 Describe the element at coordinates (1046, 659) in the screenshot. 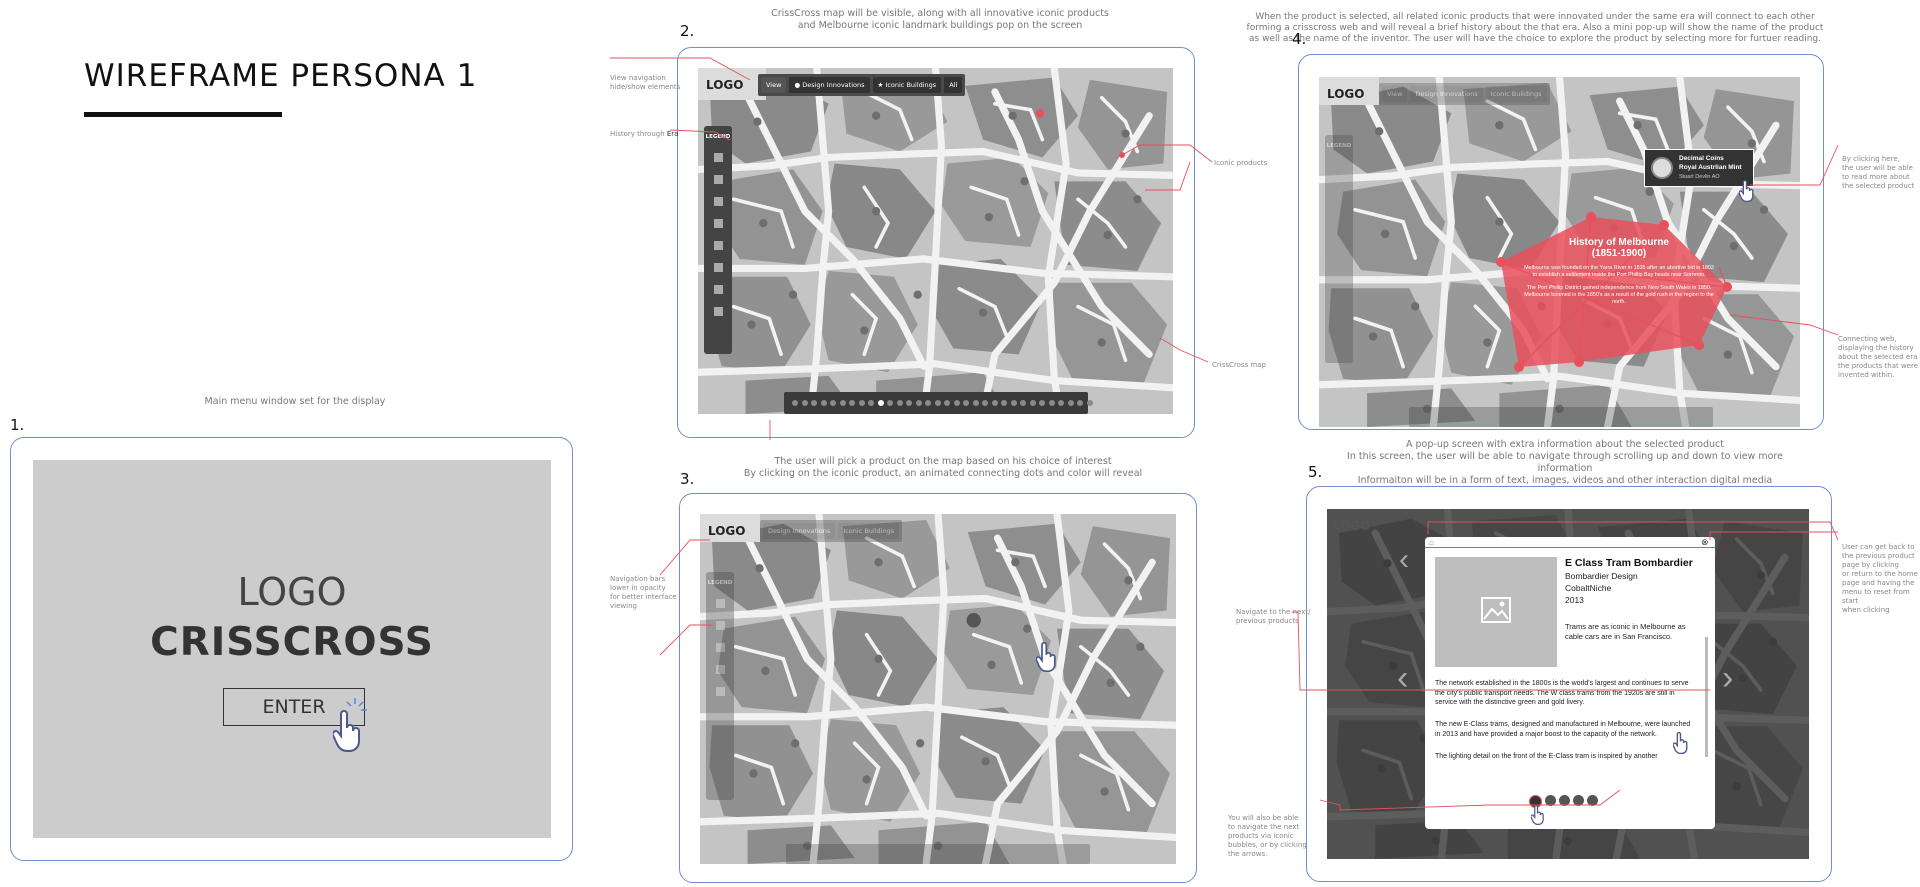

I see `pointer-hand-icon` at that location.